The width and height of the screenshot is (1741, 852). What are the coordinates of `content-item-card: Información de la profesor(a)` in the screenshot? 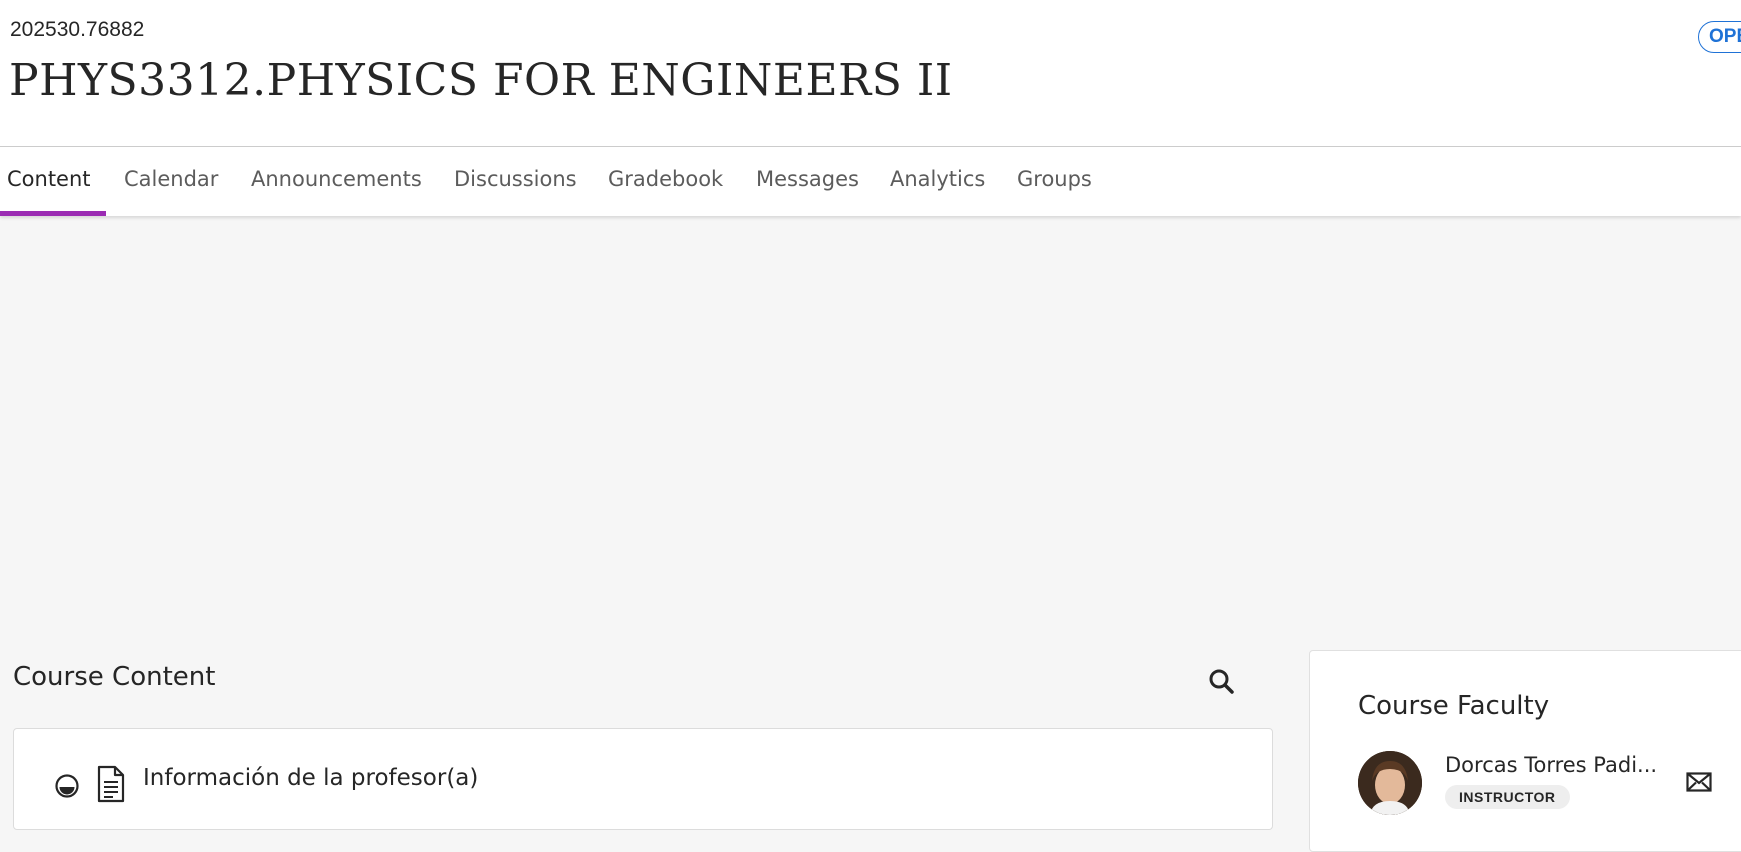 It's located at (643, 779).